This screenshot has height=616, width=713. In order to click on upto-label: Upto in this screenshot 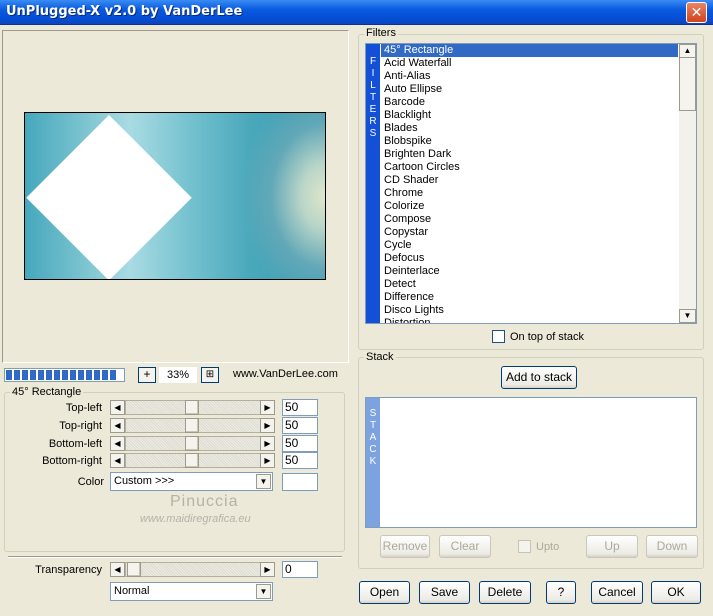, I will do `click(548, 547)`.